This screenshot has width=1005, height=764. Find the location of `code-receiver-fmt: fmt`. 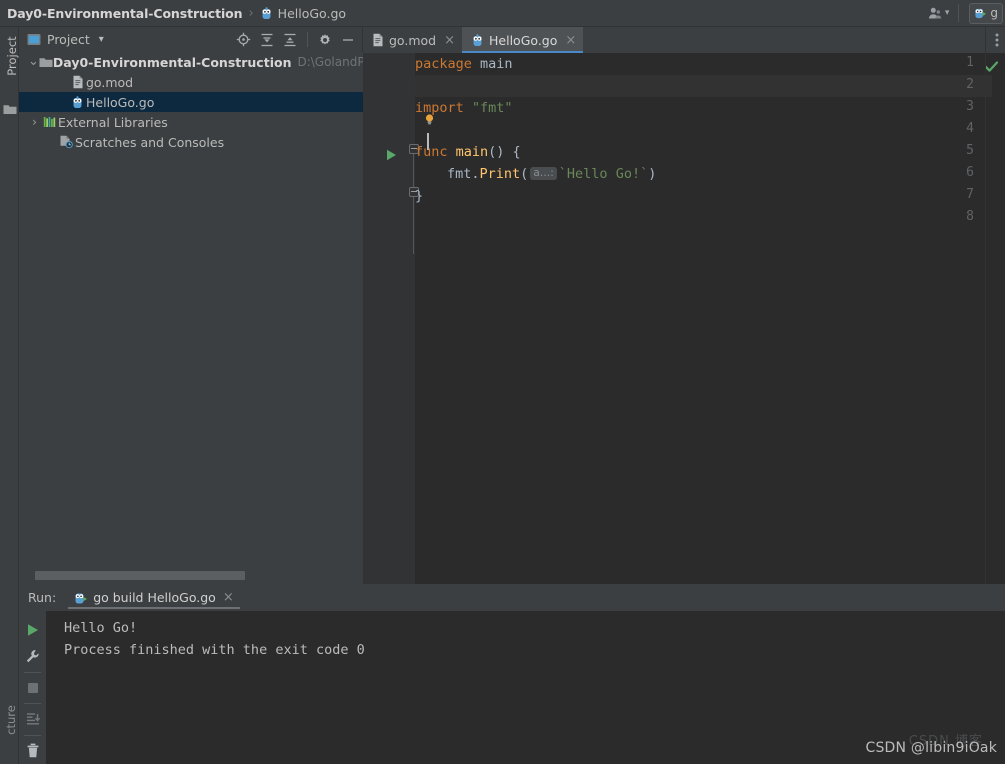

code-receiver-fmt: fmt is located at coordinates (459, 174).